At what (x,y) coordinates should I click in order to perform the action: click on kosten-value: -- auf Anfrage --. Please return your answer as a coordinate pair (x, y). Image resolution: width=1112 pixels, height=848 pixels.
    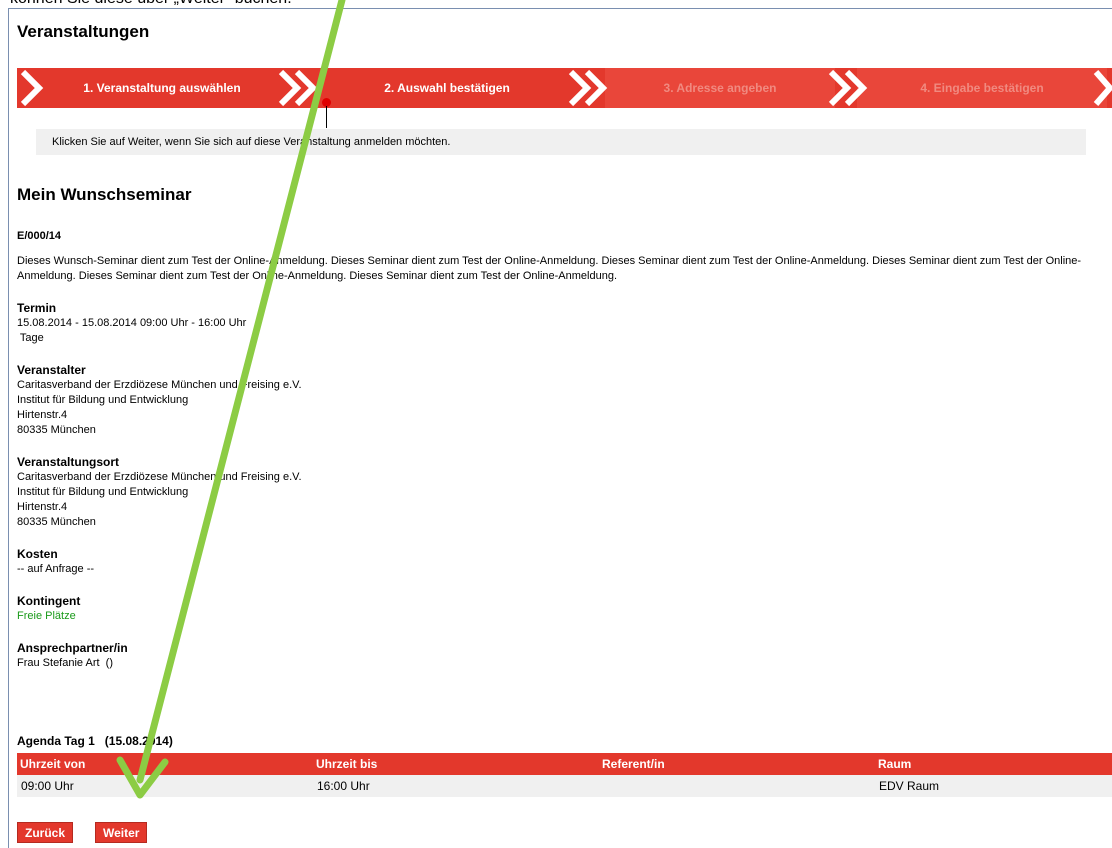
    Looking at the image, I should click on (56, 569).